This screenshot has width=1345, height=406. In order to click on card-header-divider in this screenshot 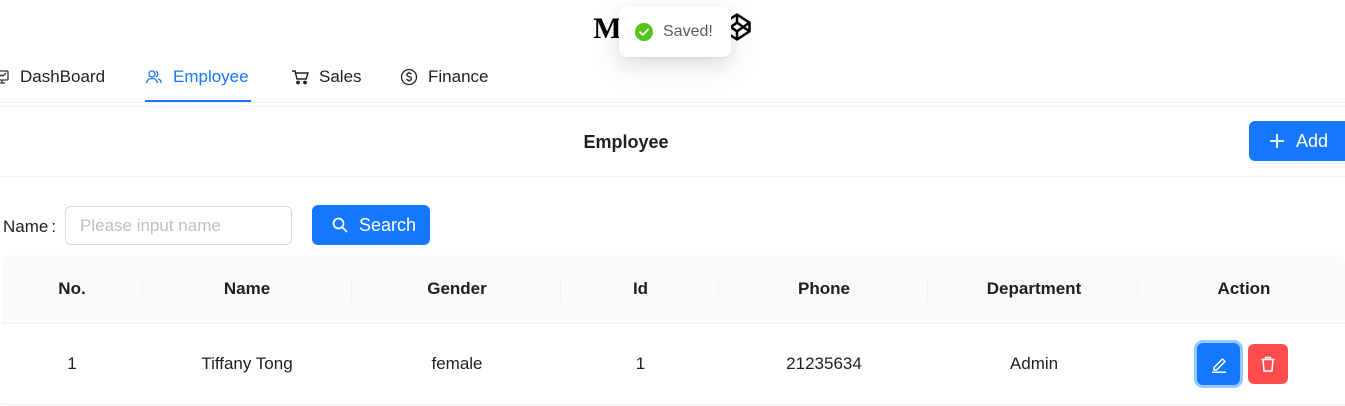, I will do `click(672, 176)`.